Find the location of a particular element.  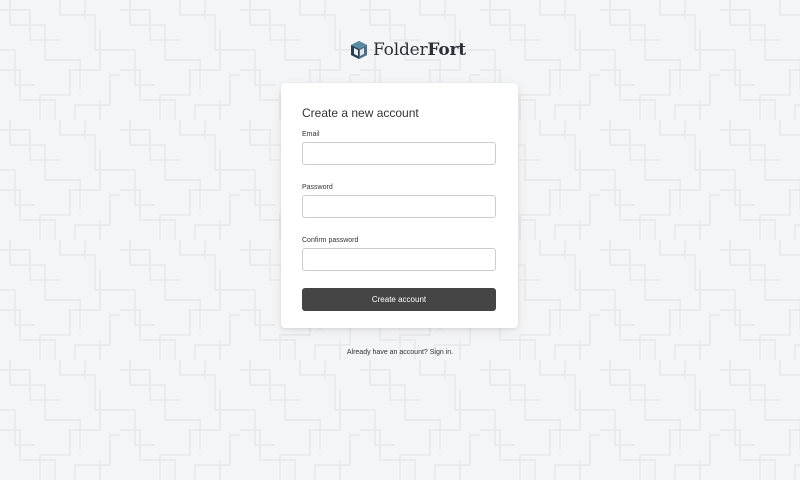

brand-name-bold: Fort is located at coordinates (446, 50).